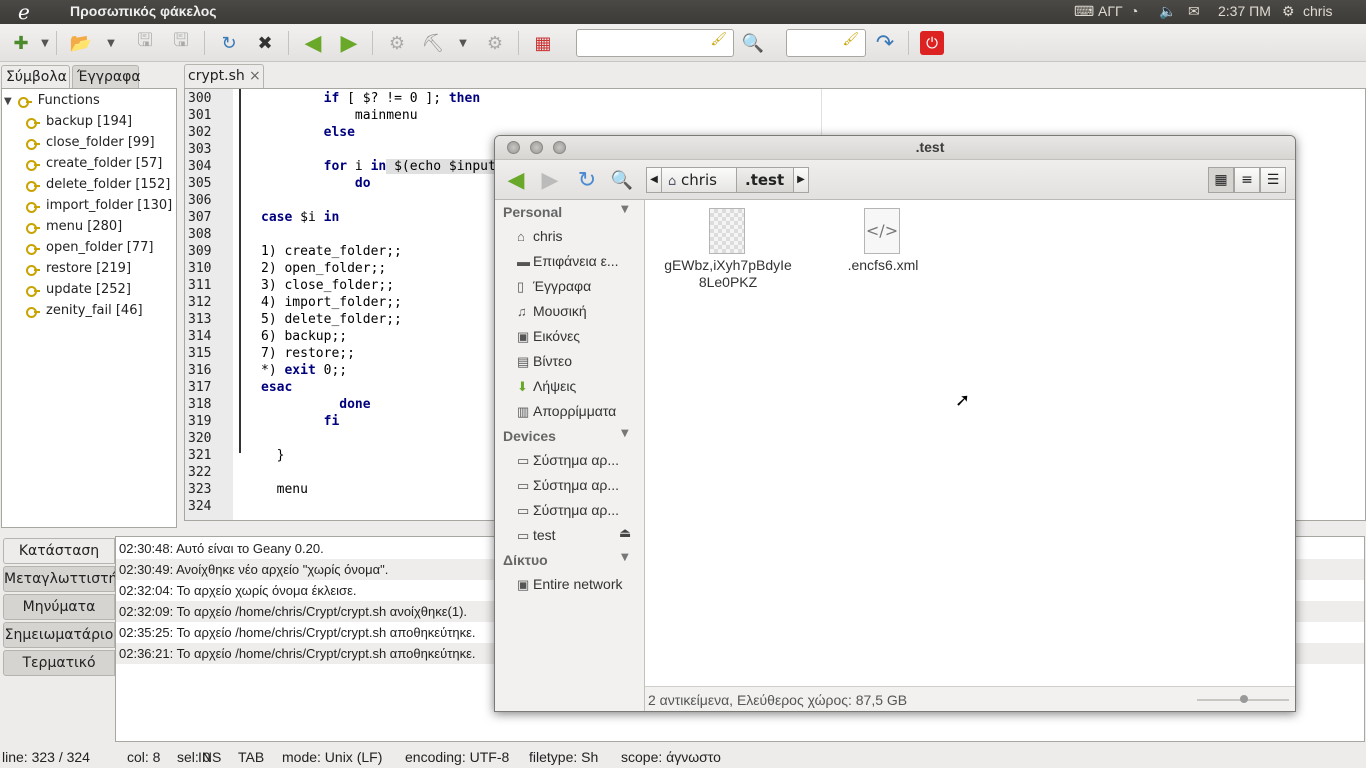 This screenshot has width=1366, height=768. I want to click on place-pictures: ▣ Εικόνες, so click(580, 336).